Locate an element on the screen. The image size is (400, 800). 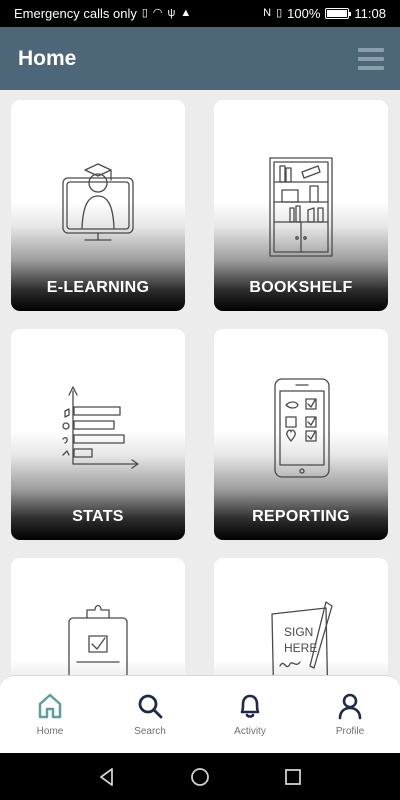
nav-activity-label: Activity is located at coordinates (250, 731).